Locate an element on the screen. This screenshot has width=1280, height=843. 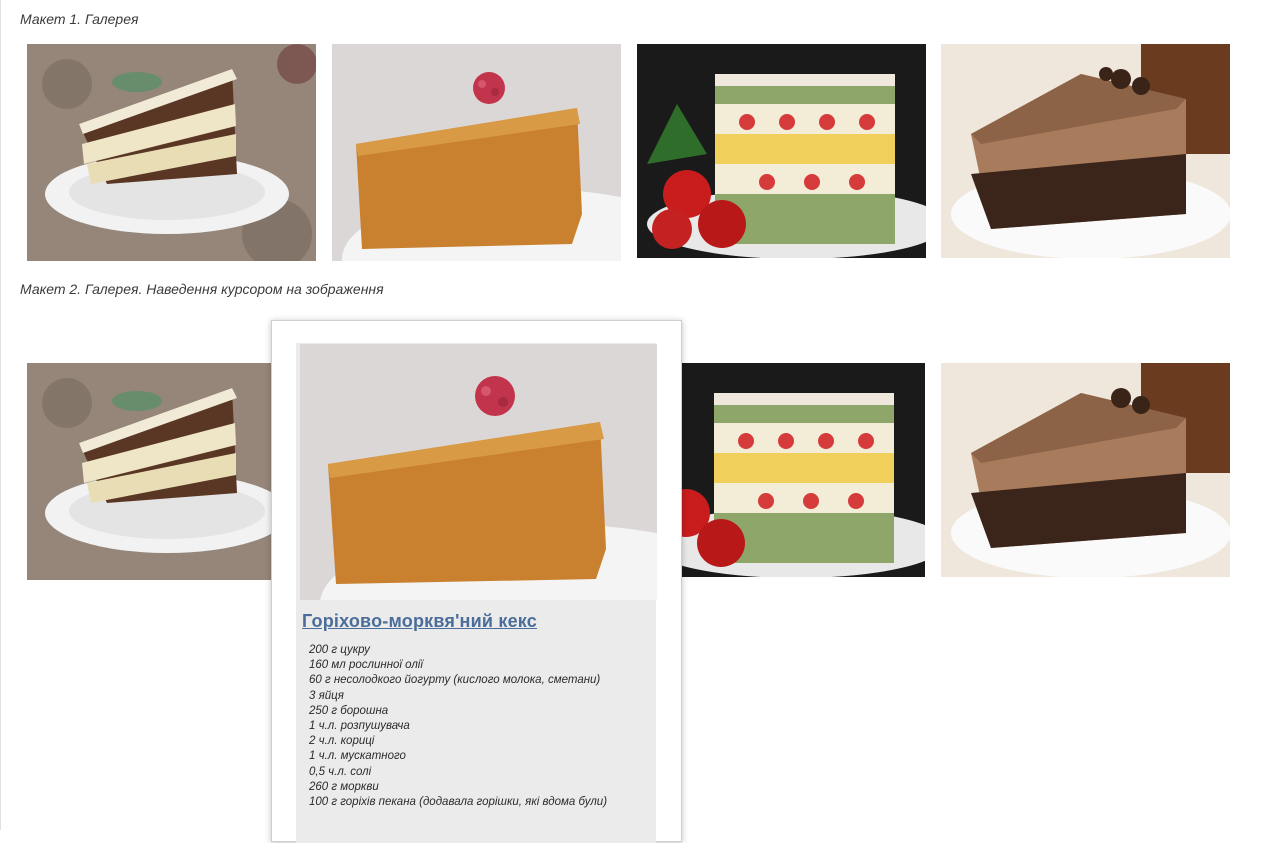
gallery2-image-layered-cake is located at coordinates (149, 471).